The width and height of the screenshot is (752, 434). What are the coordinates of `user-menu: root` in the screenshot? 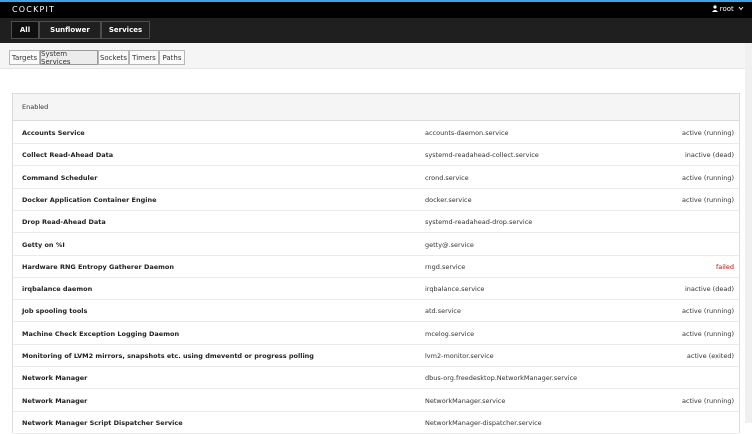 It's located at (727, 9).